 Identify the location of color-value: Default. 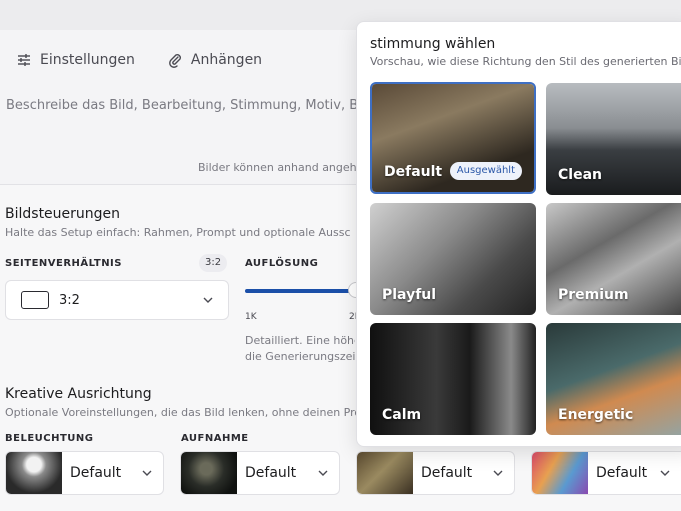
(622, 473).